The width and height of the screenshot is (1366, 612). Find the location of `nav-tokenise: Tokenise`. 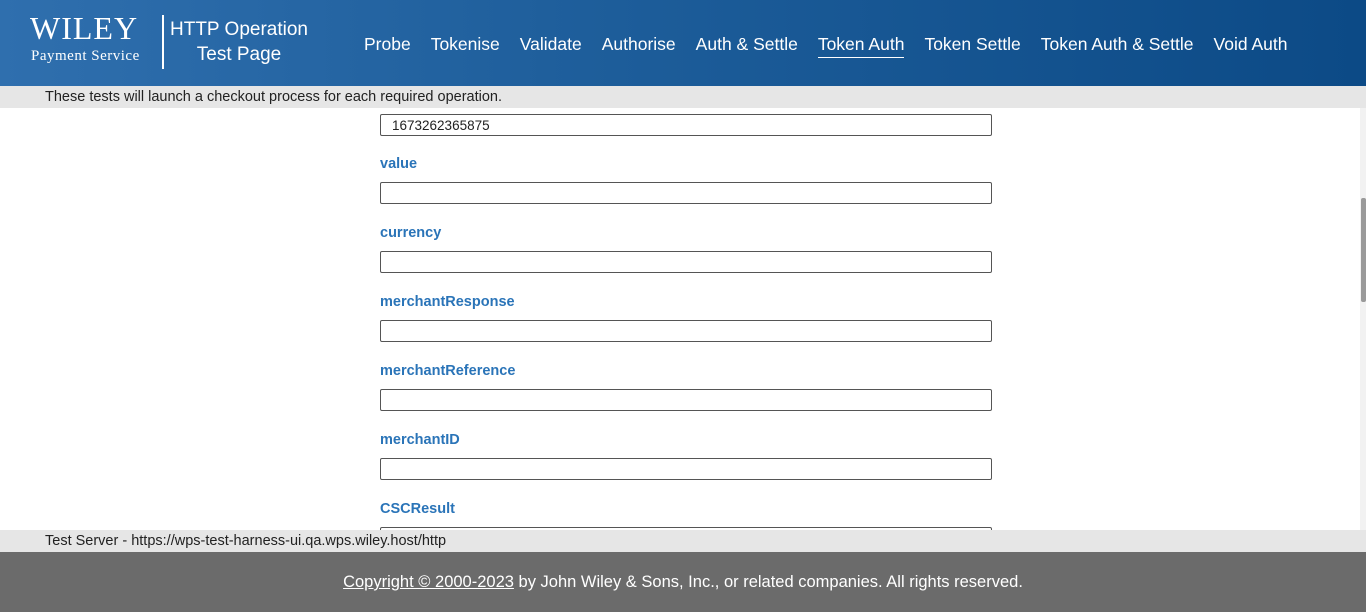

nav-tokenise: Tokenise is located at coordinates (465, 45).